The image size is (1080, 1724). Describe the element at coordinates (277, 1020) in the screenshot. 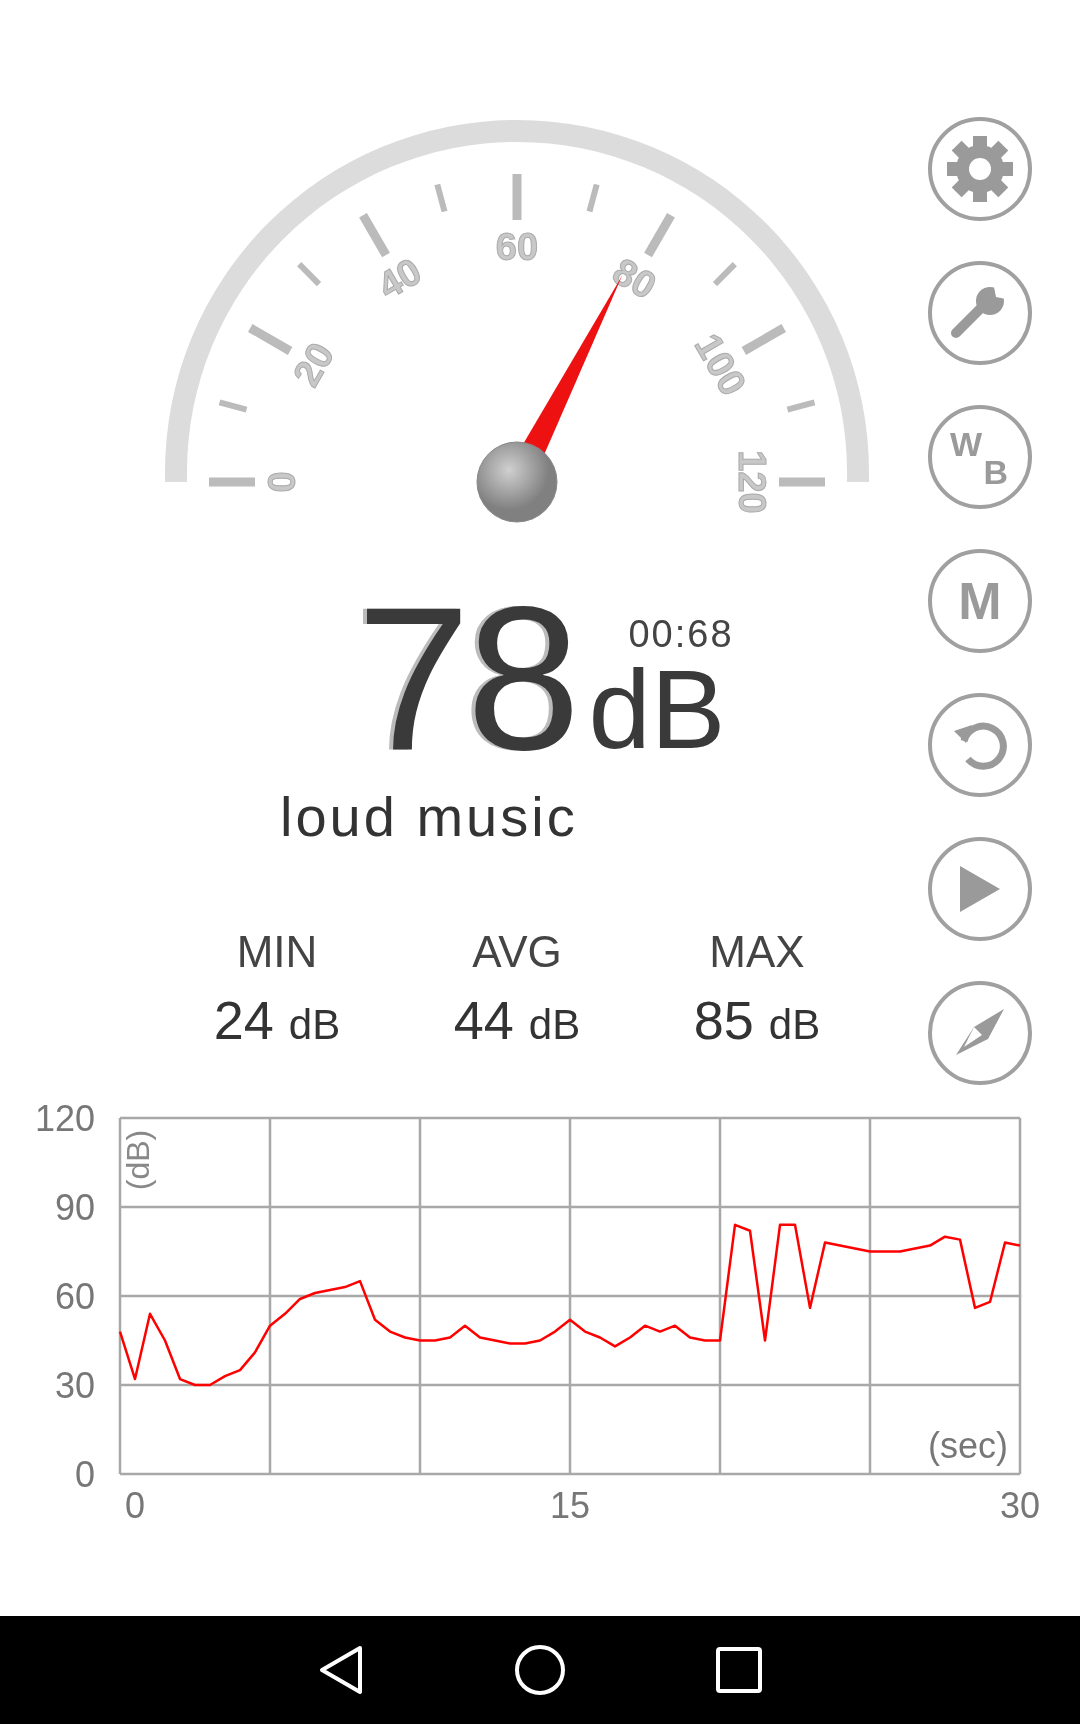

I see `stat-value: 24 dB` at that location.